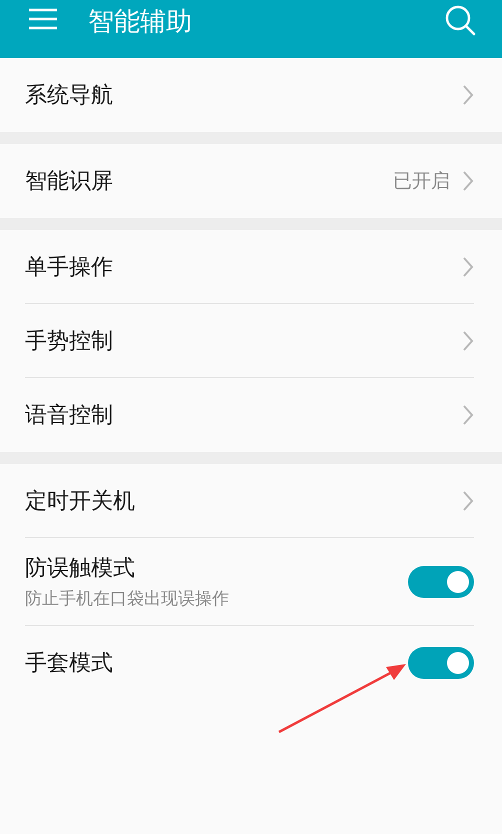 The height and width of the screenshot is (834, 502). What do you see at coordinates (421, 181) in the screenshot?
I see `setting-value: 已开启` at bounding box center [421, 181].